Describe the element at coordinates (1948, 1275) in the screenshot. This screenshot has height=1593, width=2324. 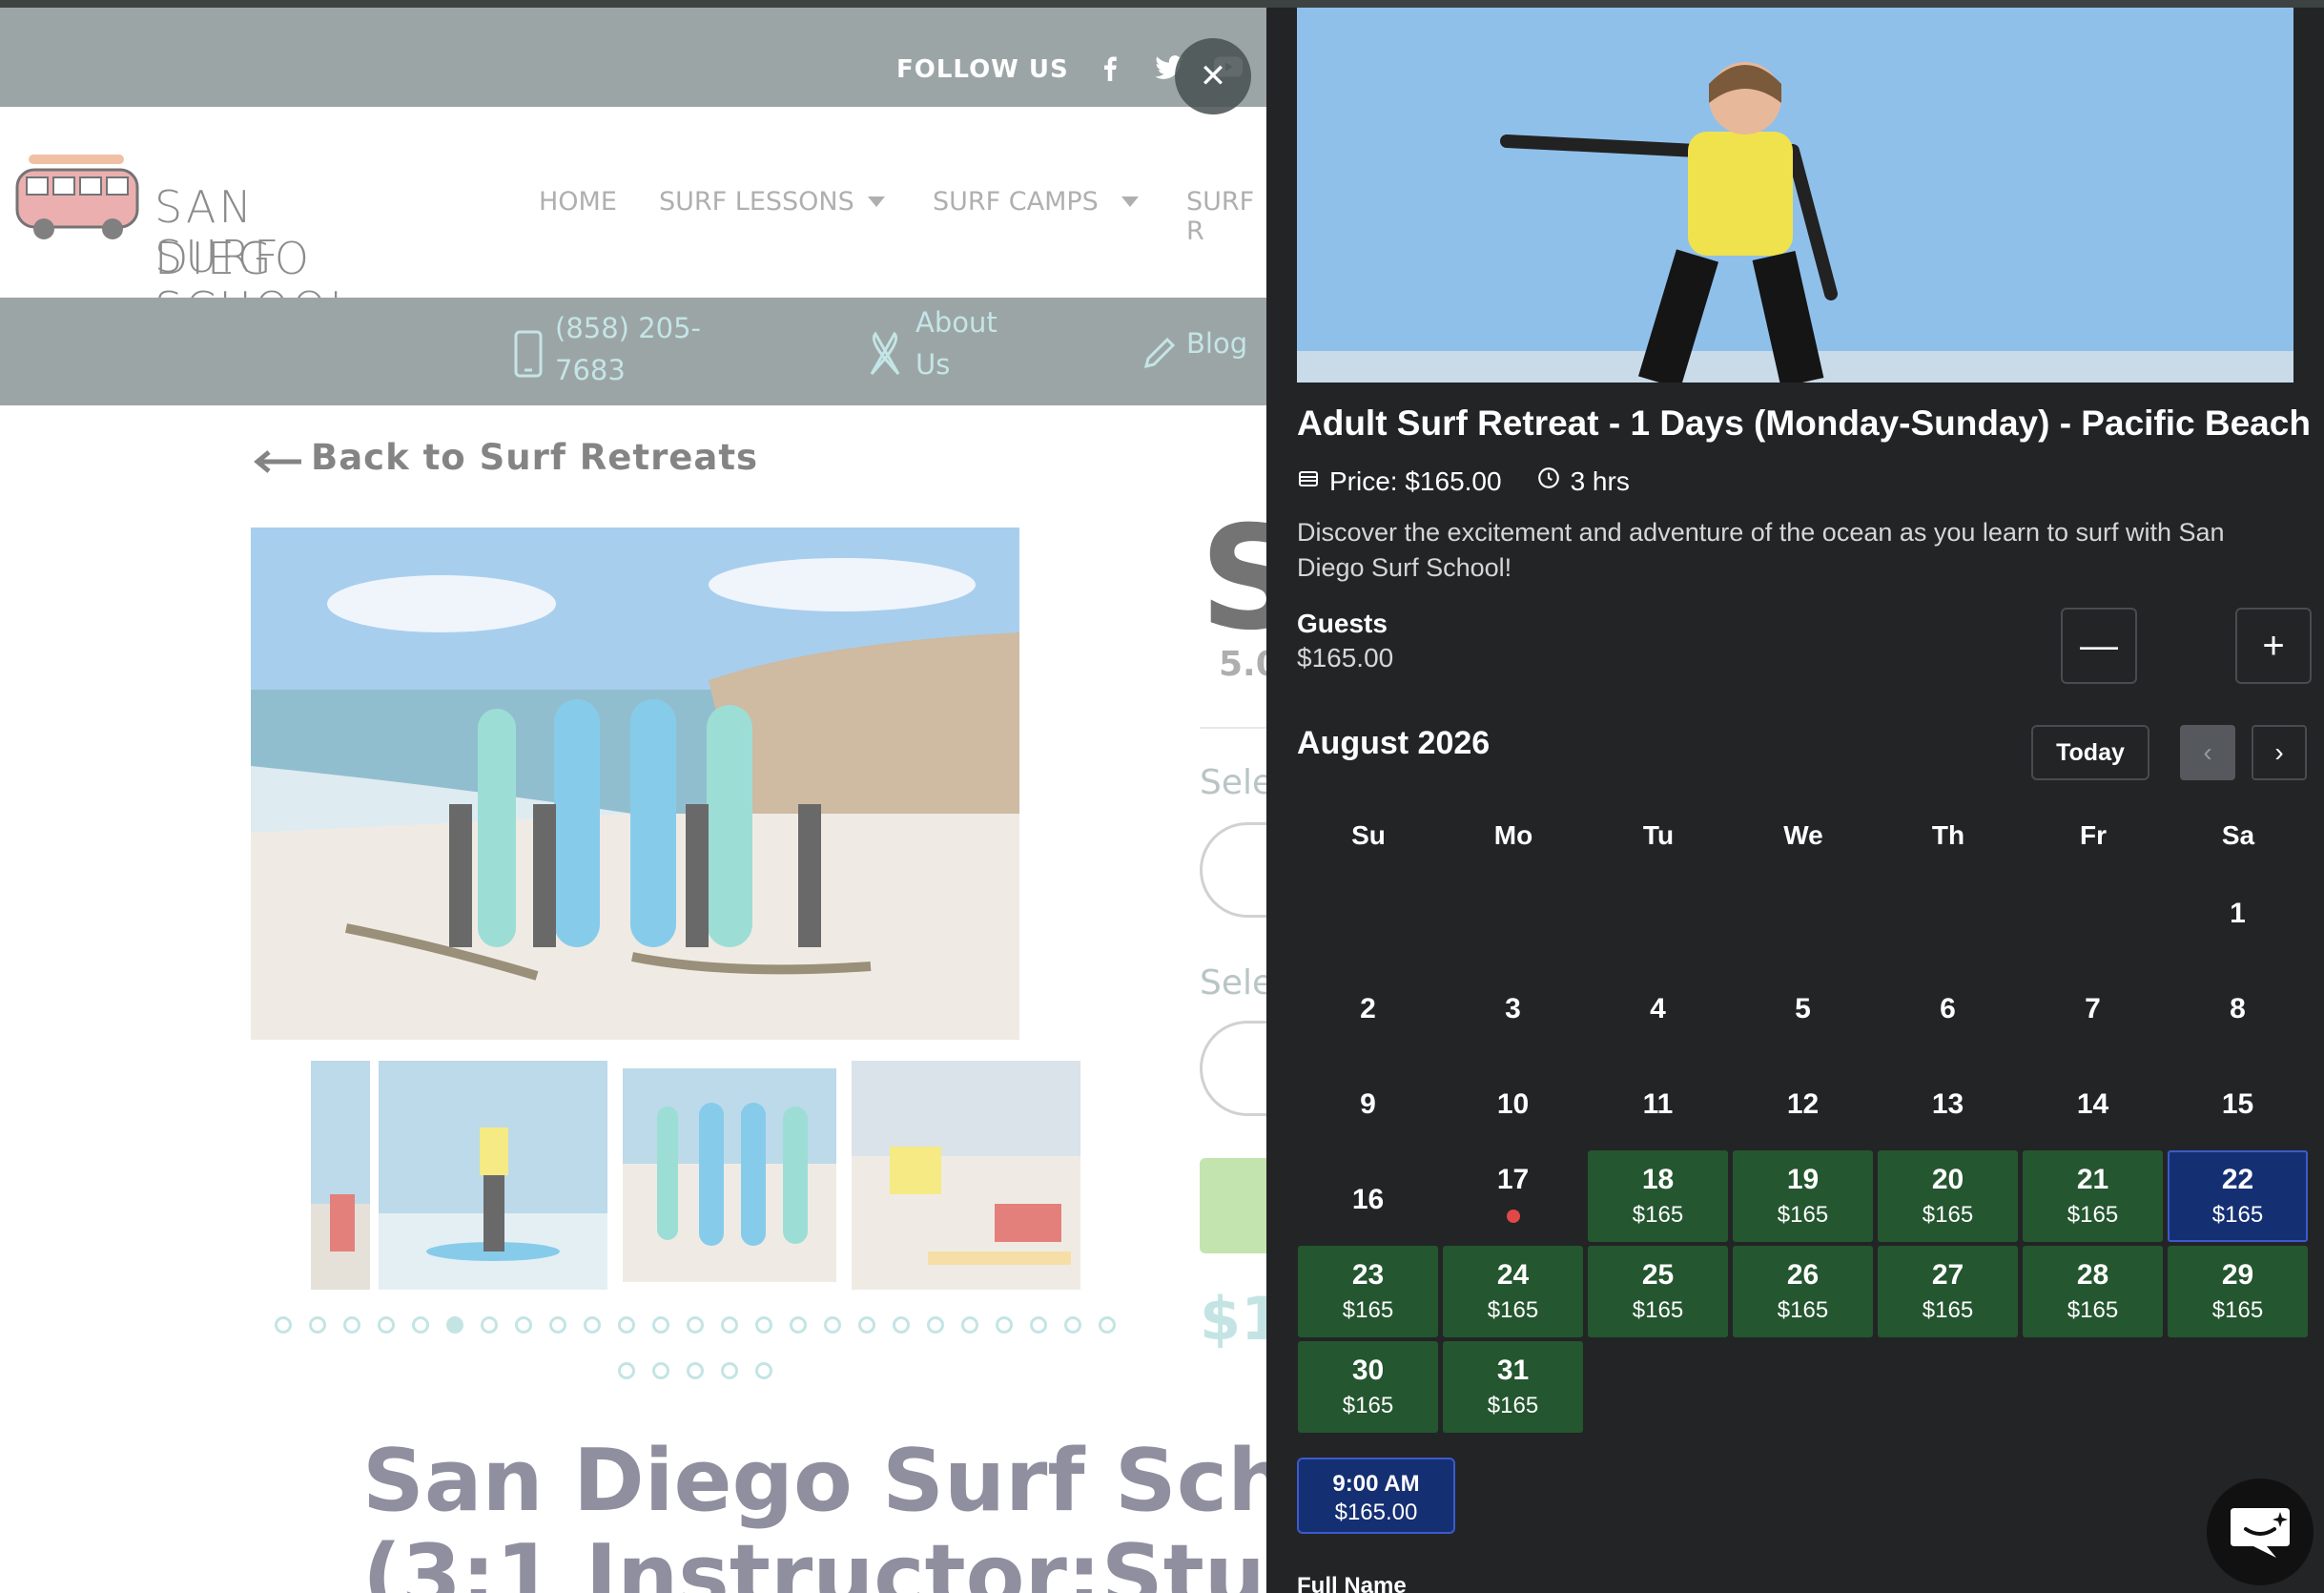
I see `day-number: 27` at that location.